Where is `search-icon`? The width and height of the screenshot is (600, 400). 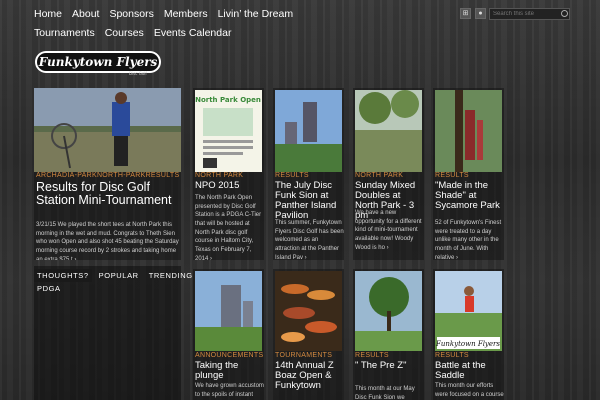 search-icon is located at coordinates (564, 13).